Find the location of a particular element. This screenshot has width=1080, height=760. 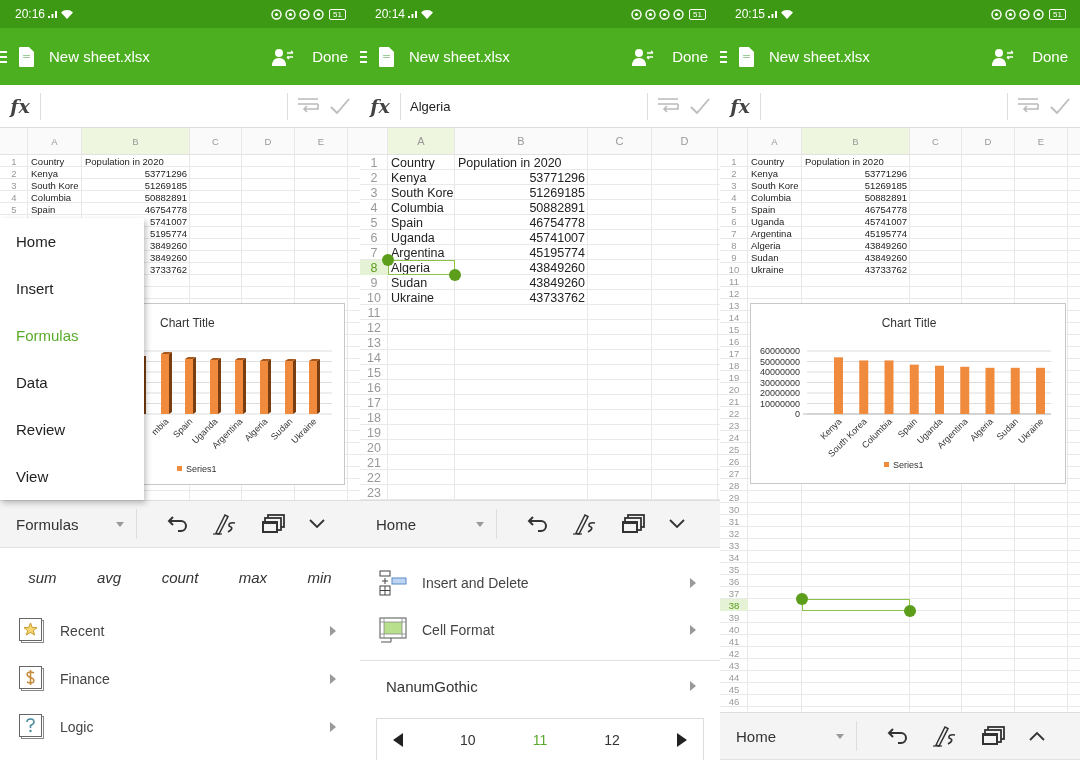

row-number: 18 is located at coordinates (734, 365).